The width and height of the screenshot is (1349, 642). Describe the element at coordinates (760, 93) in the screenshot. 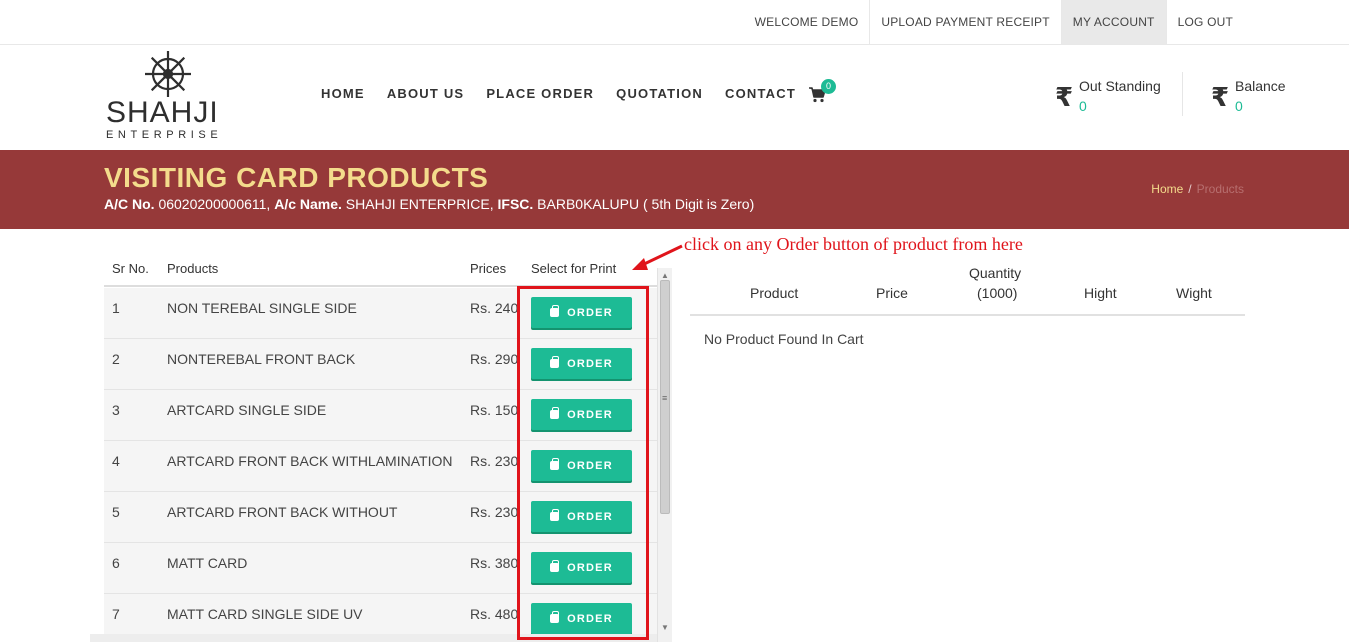

I see `nav-contact: CONTACT` at that location.